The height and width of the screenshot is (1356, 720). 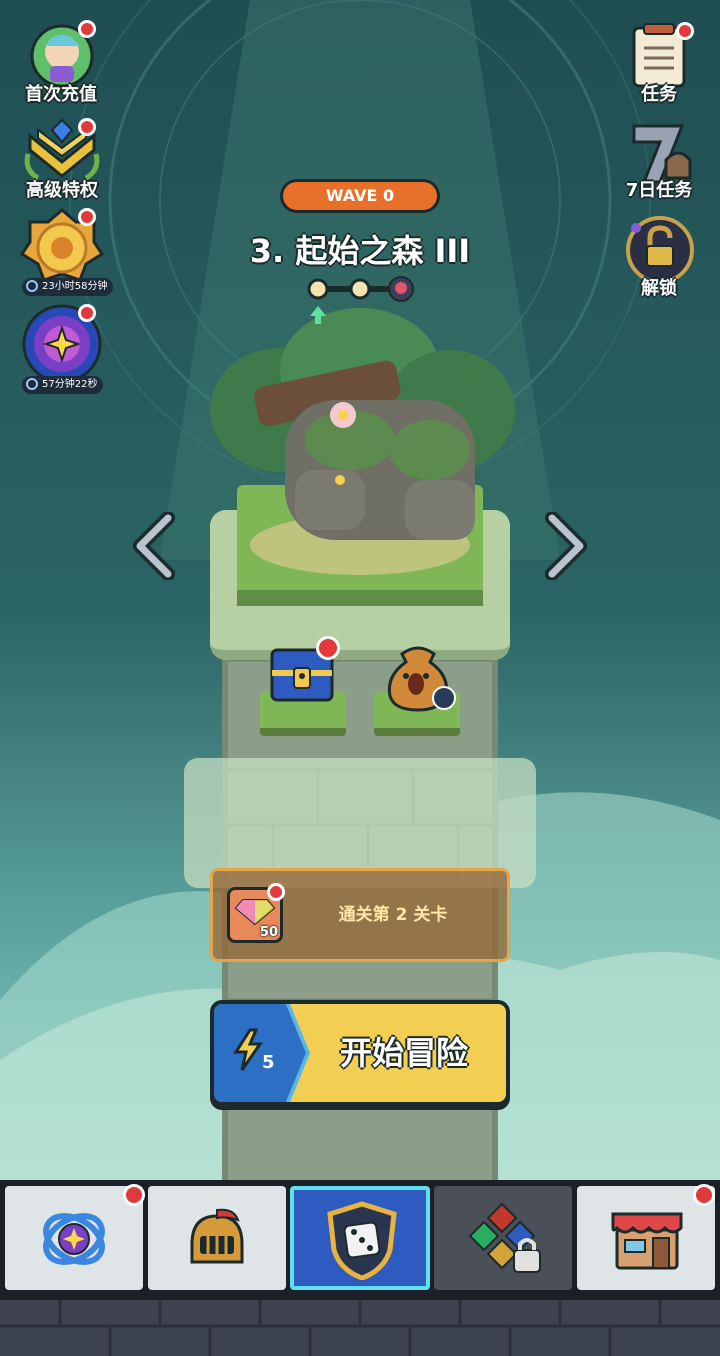 I want to click on quest-banner-text: 通关第 2 关卡, so click(x=393, y=915).